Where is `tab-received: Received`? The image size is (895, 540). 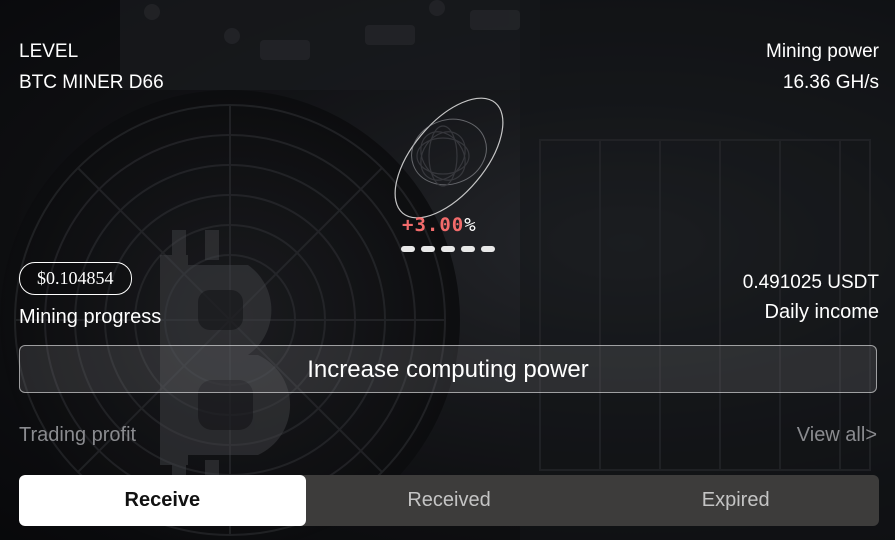 tab-received: Received is located at coordinates (449, 500).